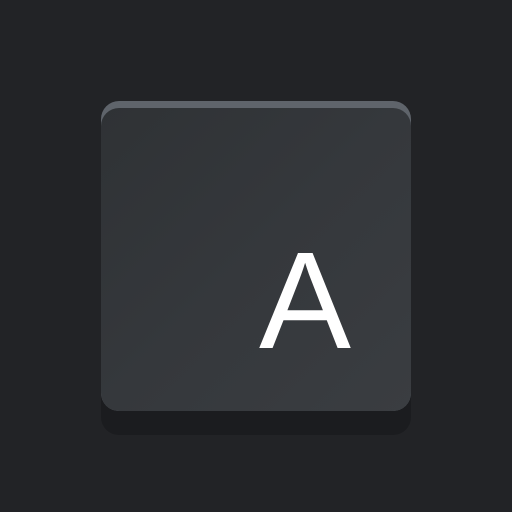 Image resolution: width=512 pixels, height=512 pixels. I want to click on key-label: A, so click(305, 301).